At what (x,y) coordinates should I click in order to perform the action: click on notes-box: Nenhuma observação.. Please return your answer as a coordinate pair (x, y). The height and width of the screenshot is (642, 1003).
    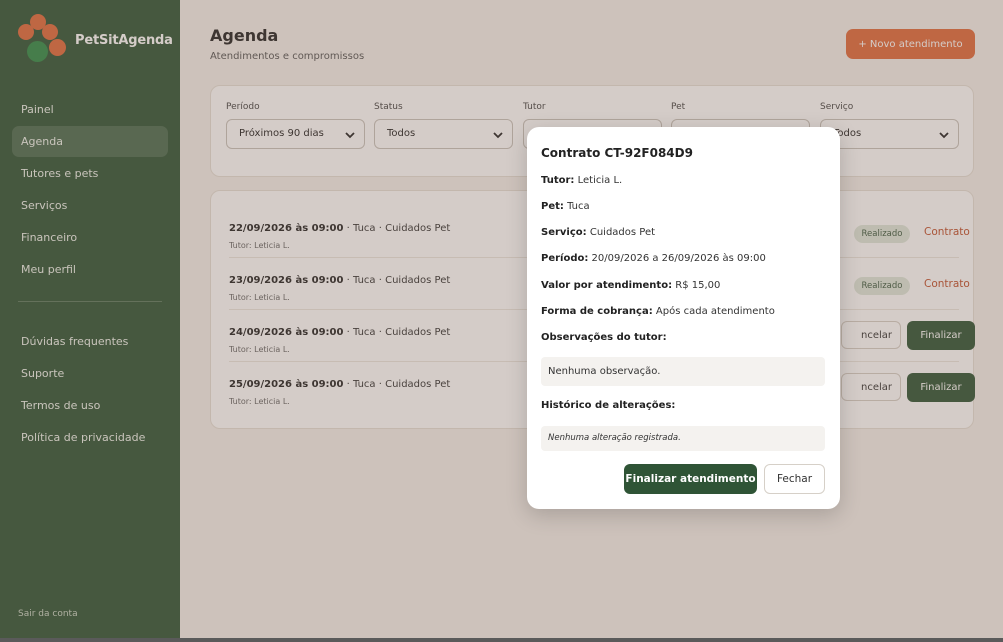
    Looking at the image, I should click on (683, 371).